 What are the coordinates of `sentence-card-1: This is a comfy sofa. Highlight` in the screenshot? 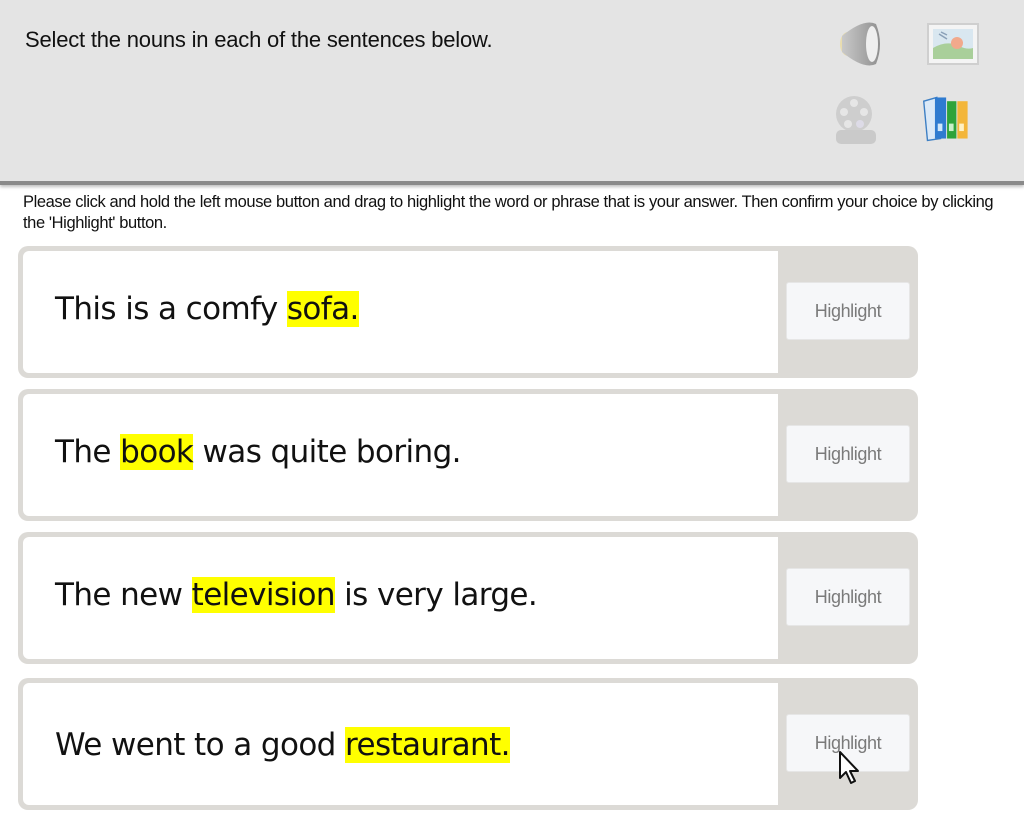 It's located at (468, 312).